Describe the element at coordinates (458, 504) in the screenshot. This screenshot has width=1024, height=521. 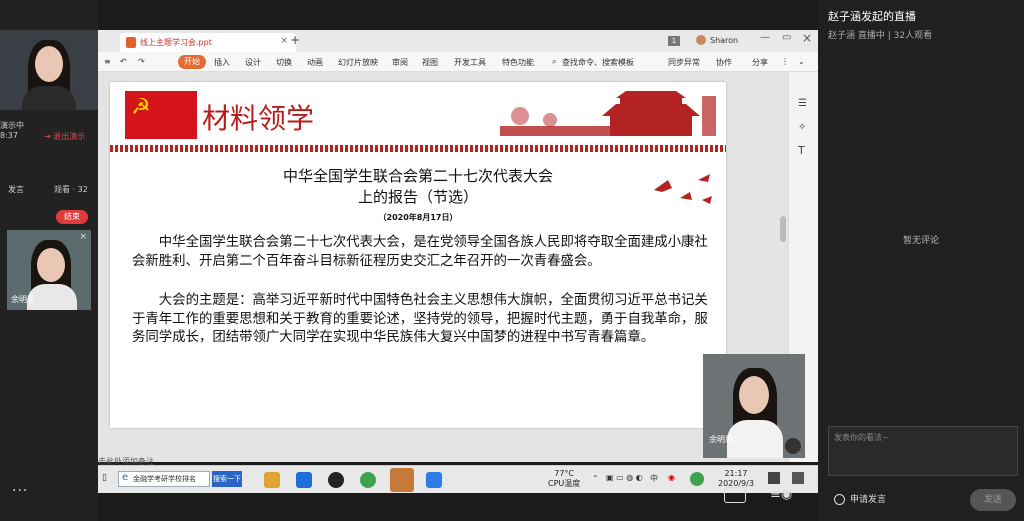
I see `live-control-bar: ≡◉` at that location.